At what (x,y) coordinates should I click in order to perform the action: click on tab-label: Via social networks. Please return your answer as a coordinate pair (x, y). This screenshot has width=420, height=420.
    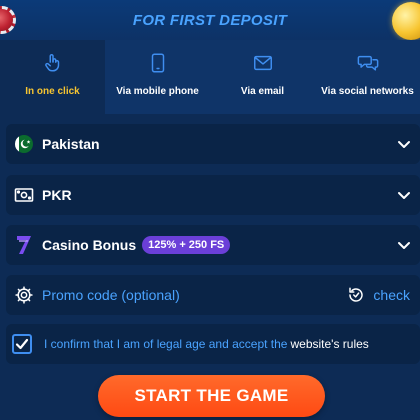
    Looking at the image, I should click on (367, 91).